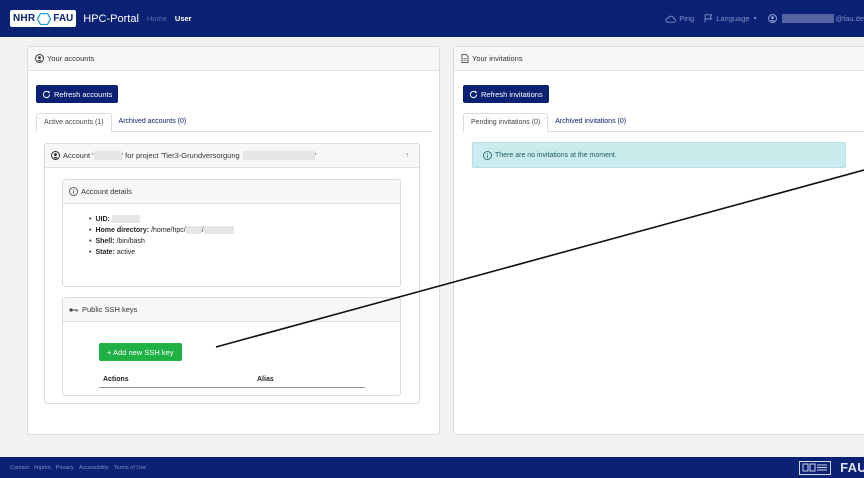 The image size is (864, 478). I want to click on no-invitations-message: There are no invitations at the moment., so click(556, 155).